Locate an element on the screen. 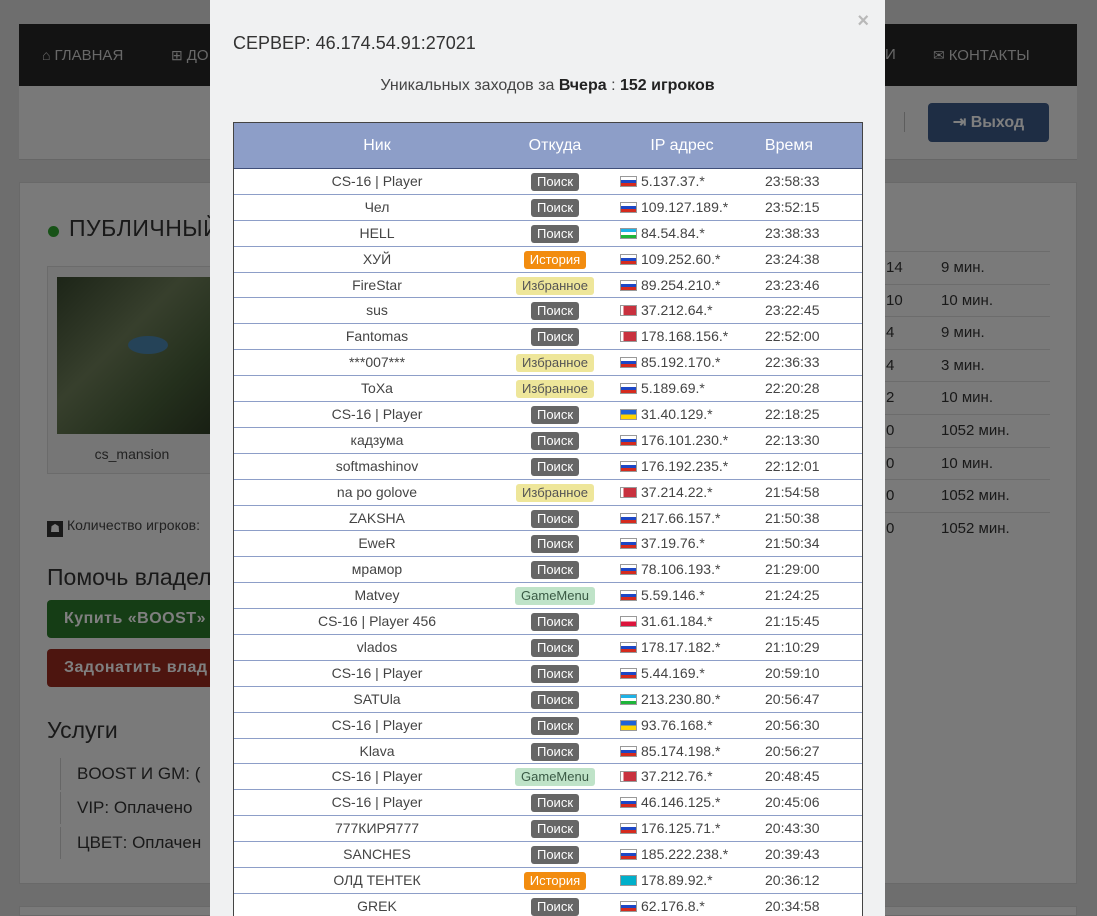 The height and width of the screenshot is (916, 1097). row-ip: 5.44.169.* is located at coordinates (662, 673).